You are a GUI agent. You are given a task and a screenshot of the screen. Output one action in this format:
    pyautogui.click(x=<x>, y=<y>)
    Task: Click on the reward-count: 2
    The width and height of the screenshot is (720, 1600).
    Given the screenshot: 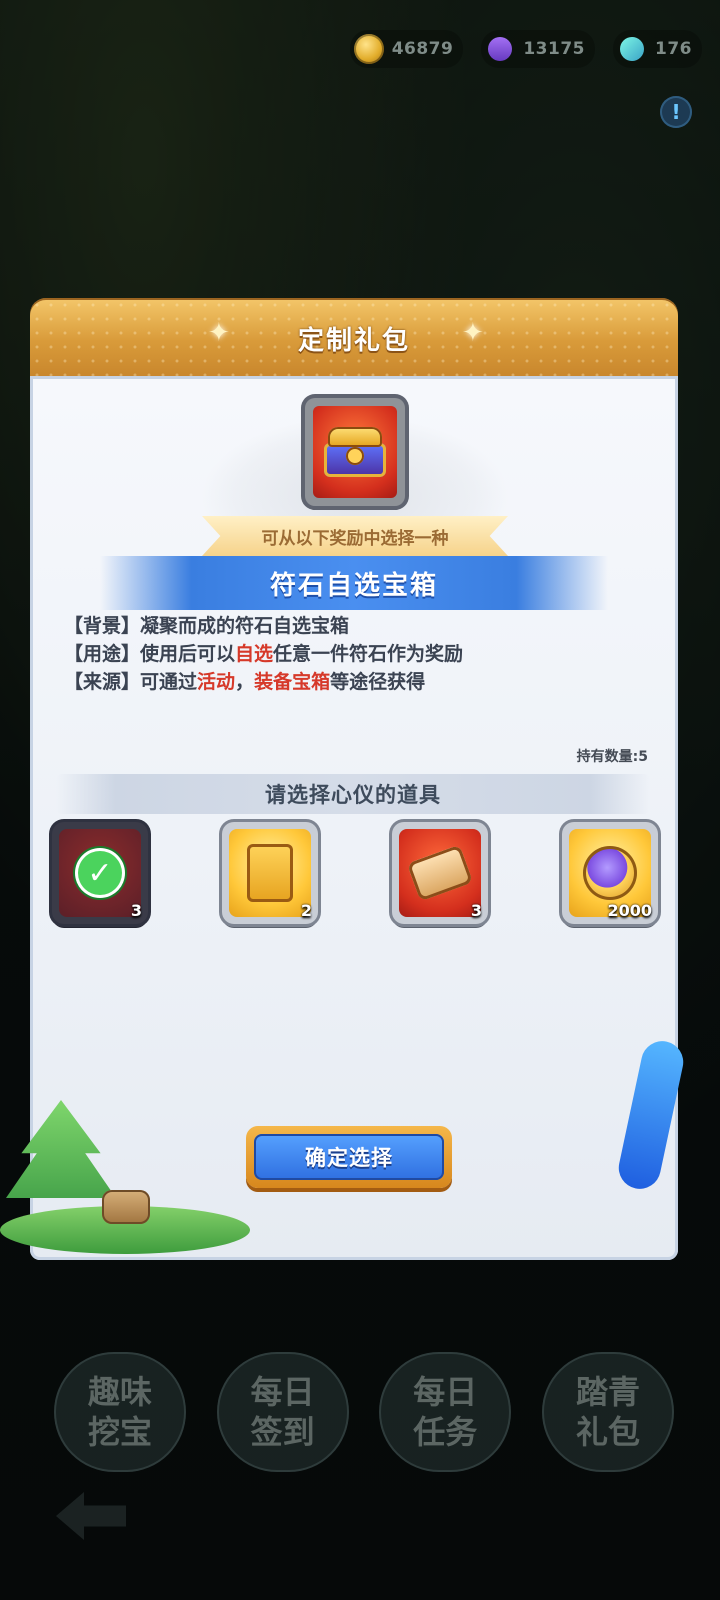 What is the action you would take?
    pyautogui.click(x=306, y=910)
    